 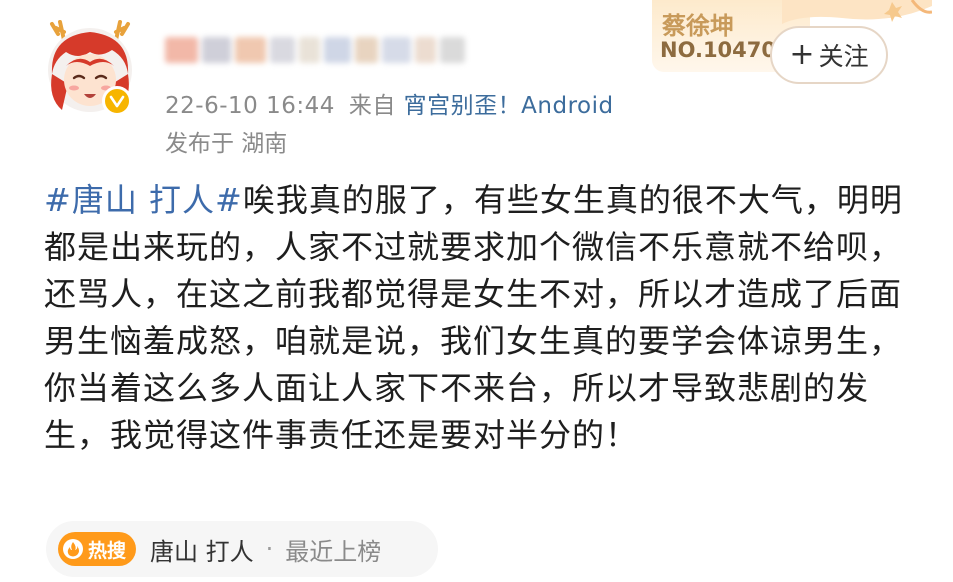 What do you see at coordinates (117, 101) in the screenshot?
I see `verified-v-icon` at bounding box center [117, 101].